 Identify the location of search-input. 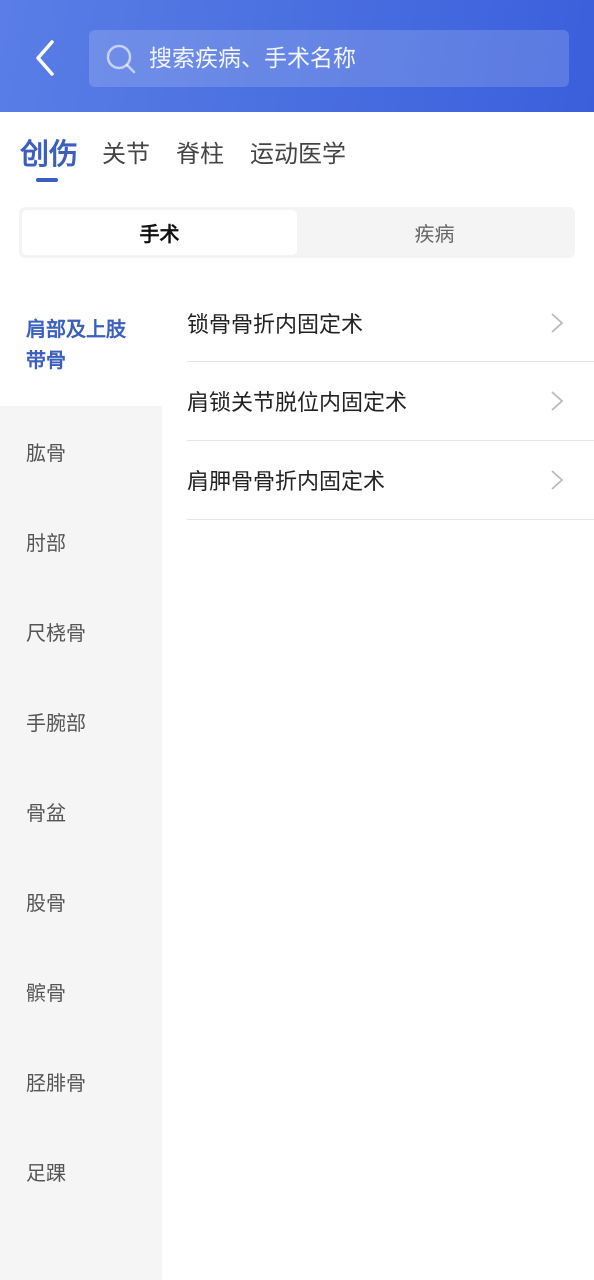
(339, 58).